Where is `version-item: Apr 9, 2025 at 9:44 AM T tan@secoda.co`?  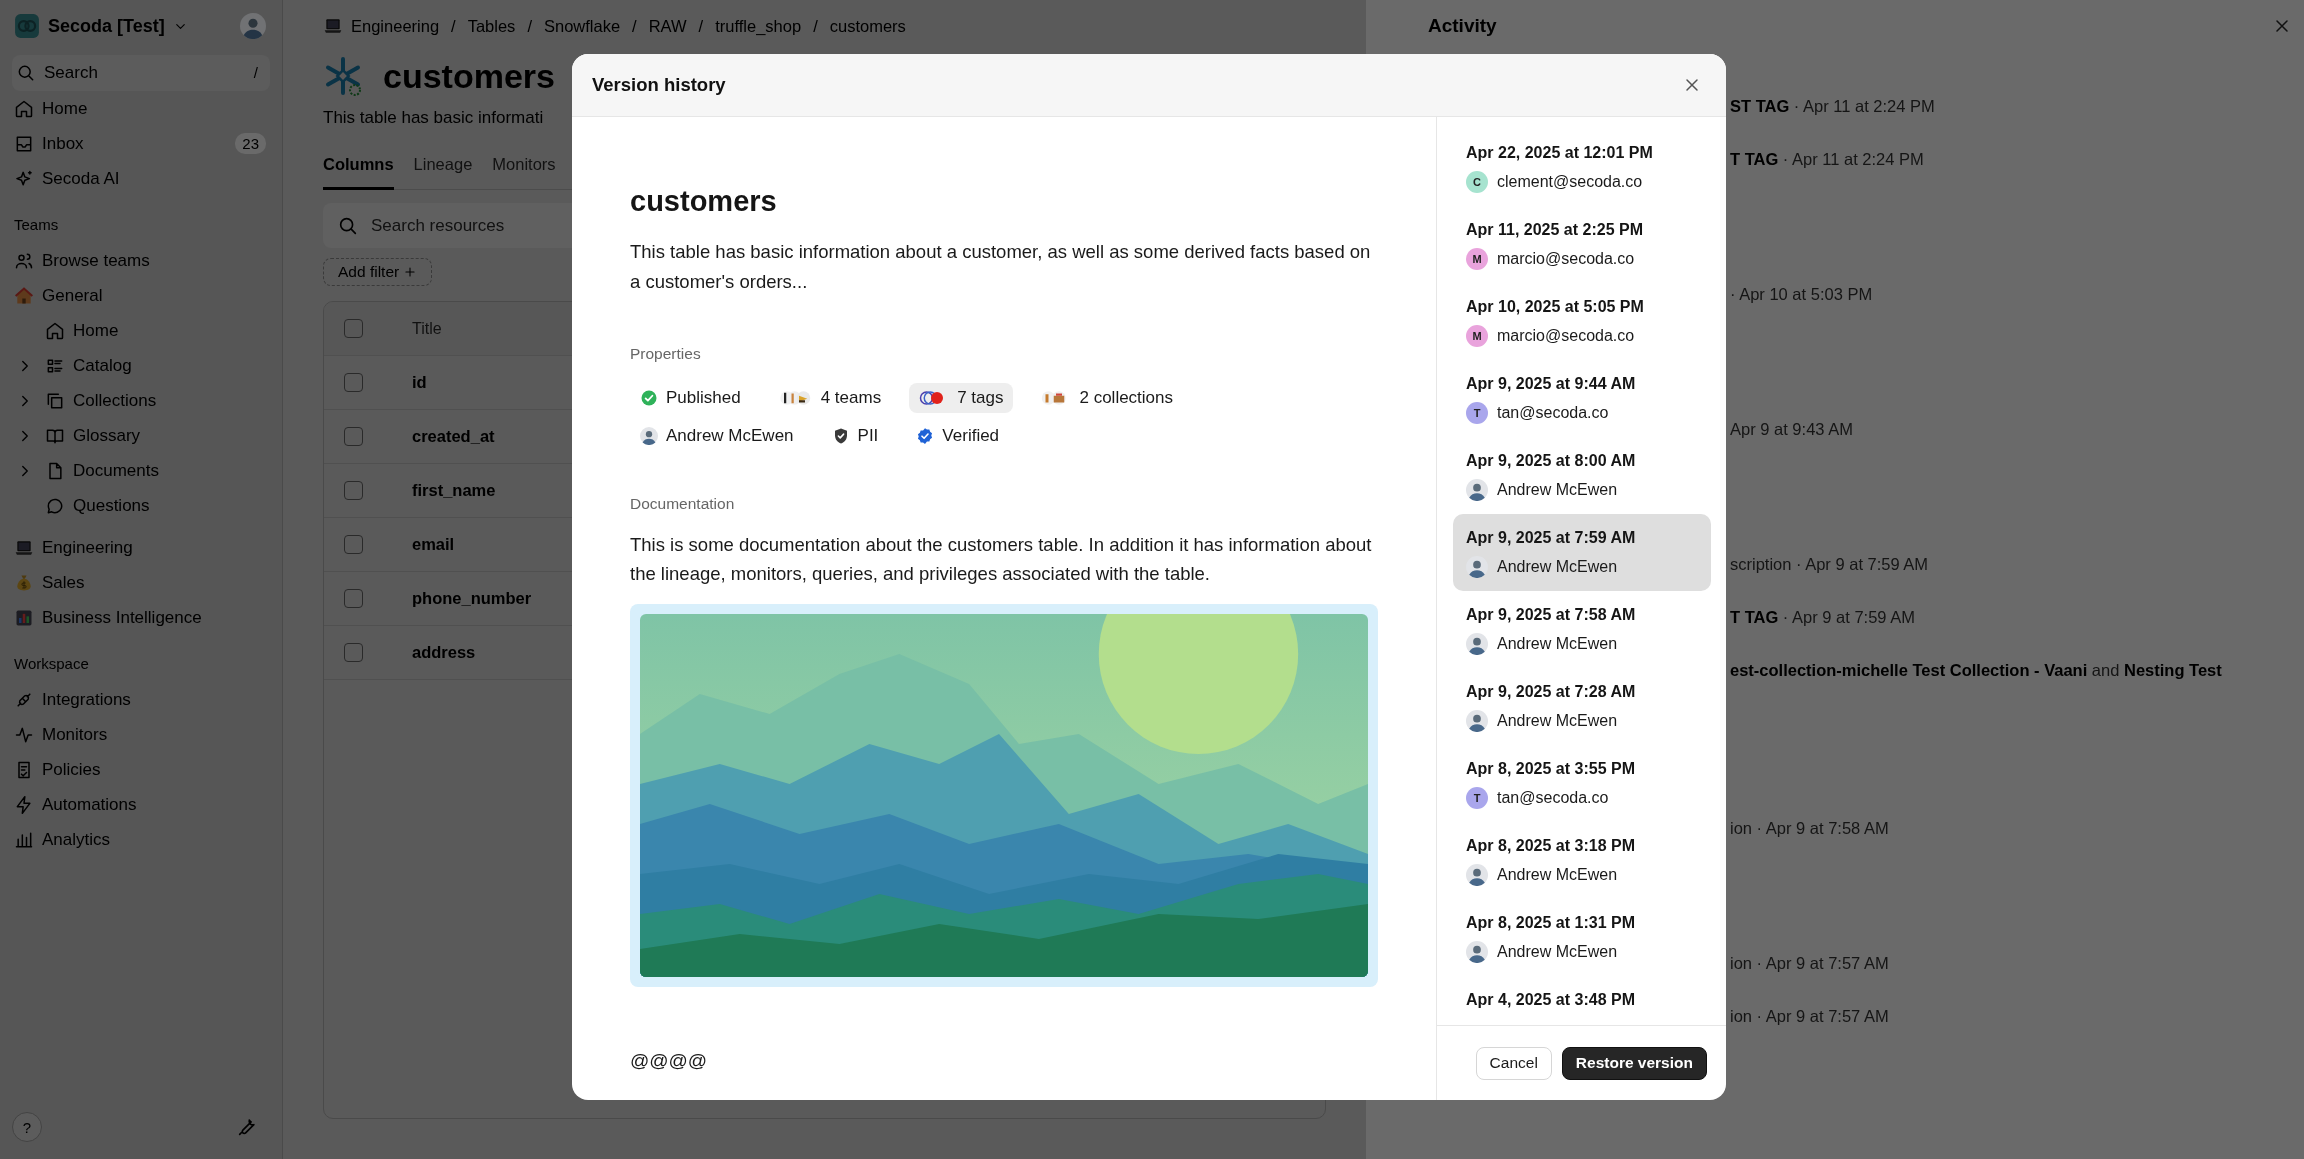
version-item: Apr 9, 2025 at 9:44 AM T tan@secoda.co is located at coordinates (1582, 398).